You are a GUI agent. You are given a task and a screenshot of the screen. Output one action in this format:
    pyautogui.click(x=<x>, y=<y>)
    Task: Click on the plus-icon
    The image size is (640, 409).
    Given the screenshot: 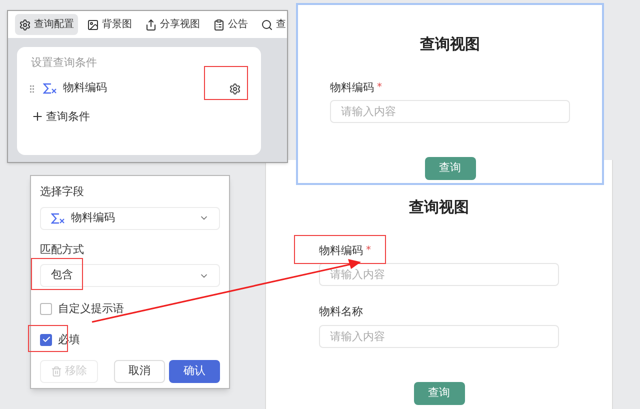 What is the action you would take?
    pyautogui.click(x=37, y=117)
    